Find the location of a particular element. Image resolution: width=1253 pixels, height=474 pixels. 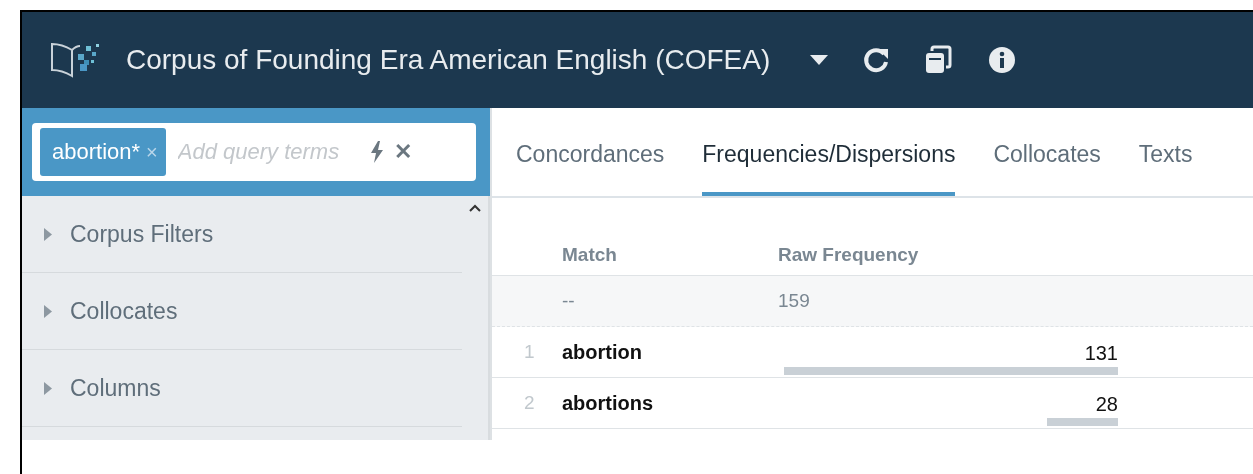

column-header: Raw Frequency is located at coordinates (948, 254).